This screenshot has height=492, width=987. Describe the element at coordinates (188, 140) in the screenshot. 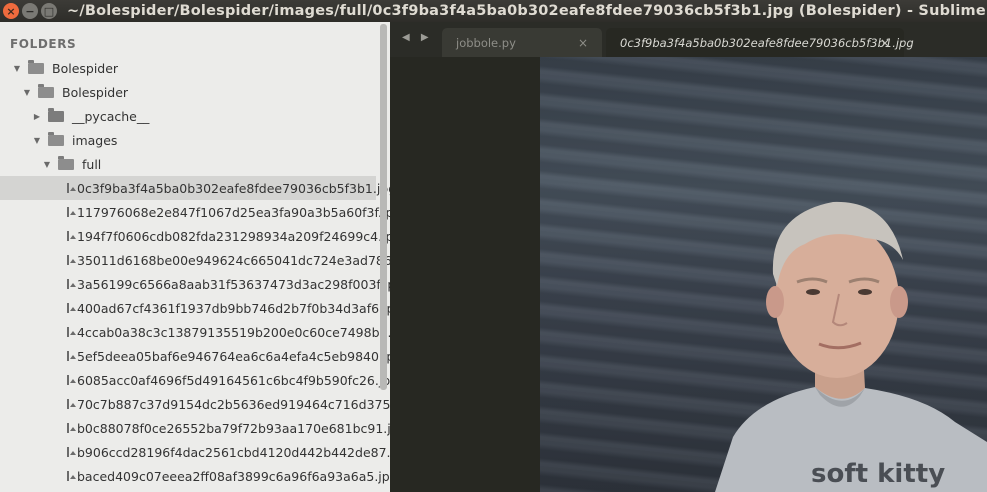

I see `folder-item-images: ▼ images` at that location.